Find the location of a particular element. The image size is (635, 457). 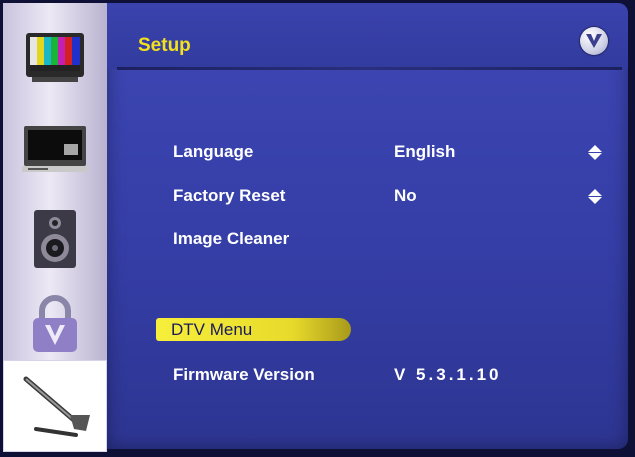

firmware-label: Firmware Version is located at coordinates (244, 374).